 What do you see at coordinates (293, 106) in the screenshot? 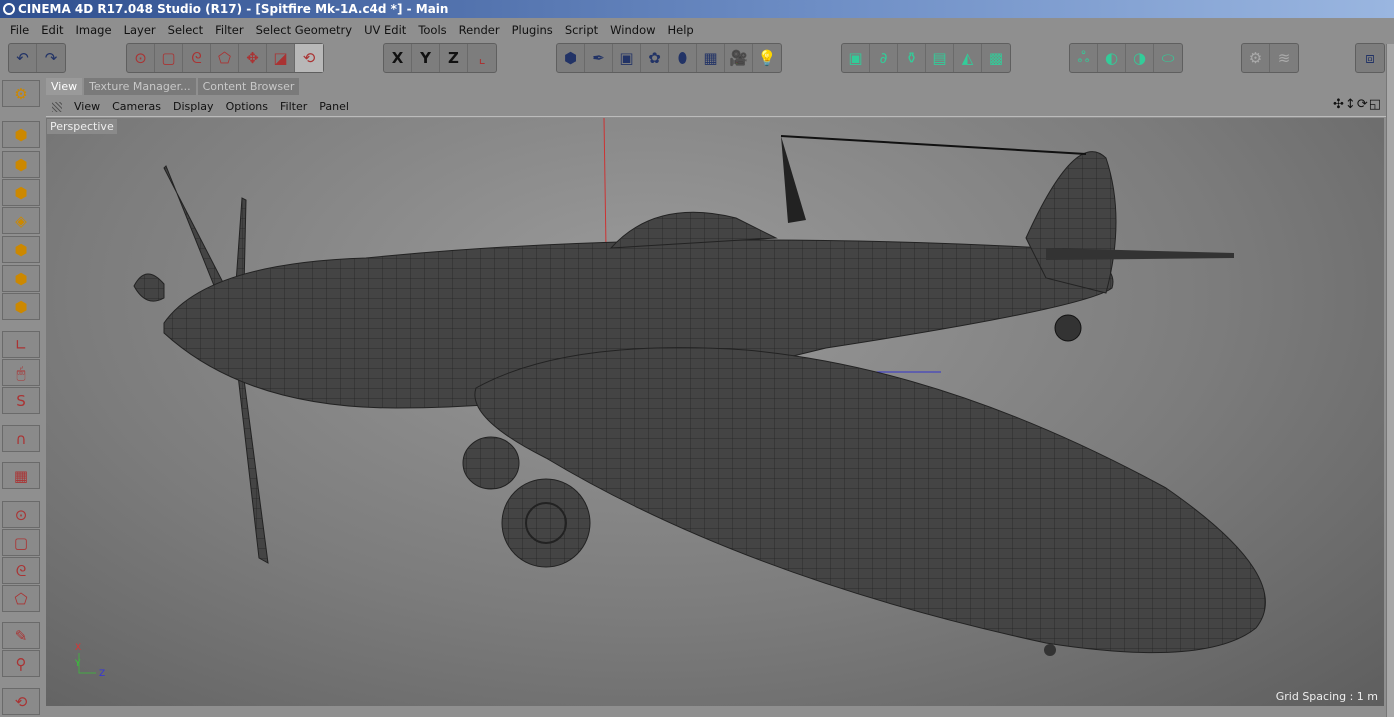
I see `viewport-menu-filter: Filter` at bounding box center [293, 106].